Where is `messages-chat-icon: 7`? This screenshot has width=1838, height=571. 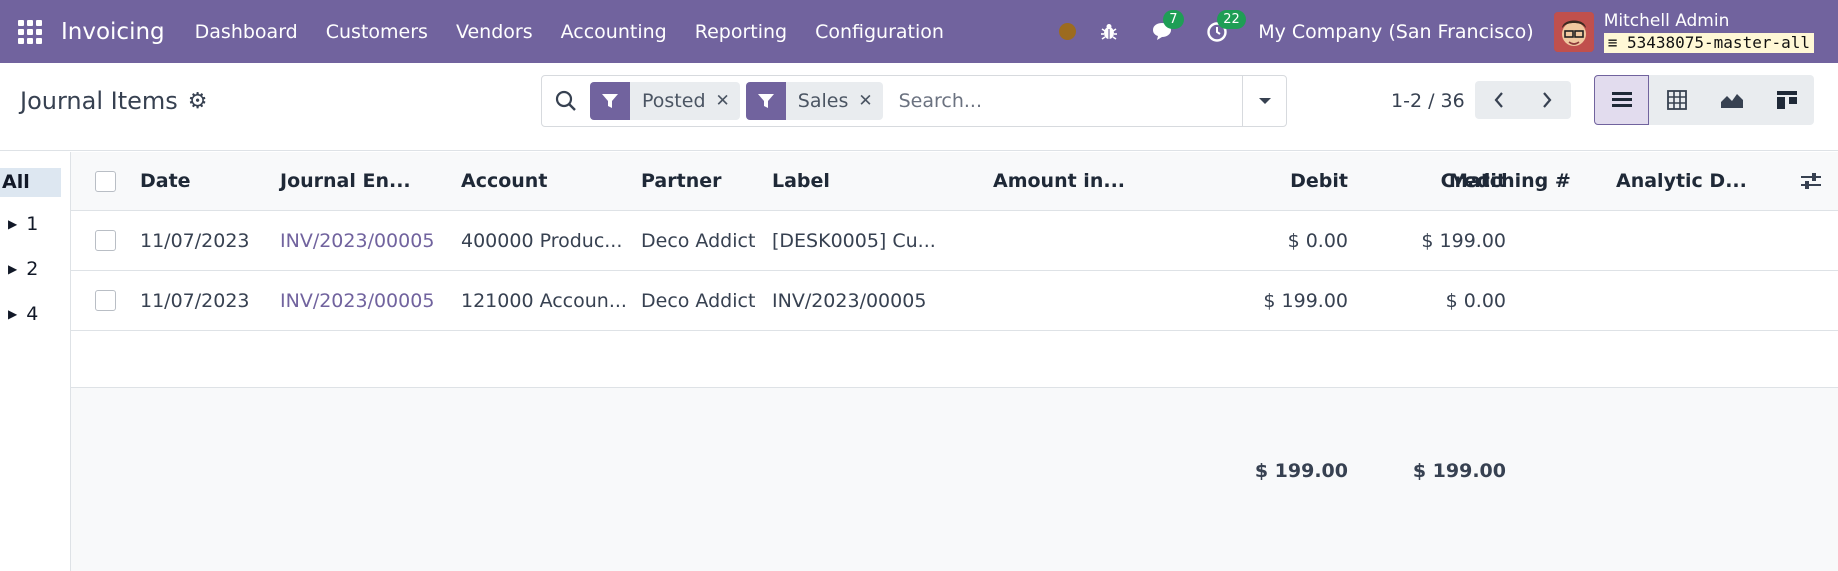
messages-chat-icon: 7 is located at coordinates (1167, 27).